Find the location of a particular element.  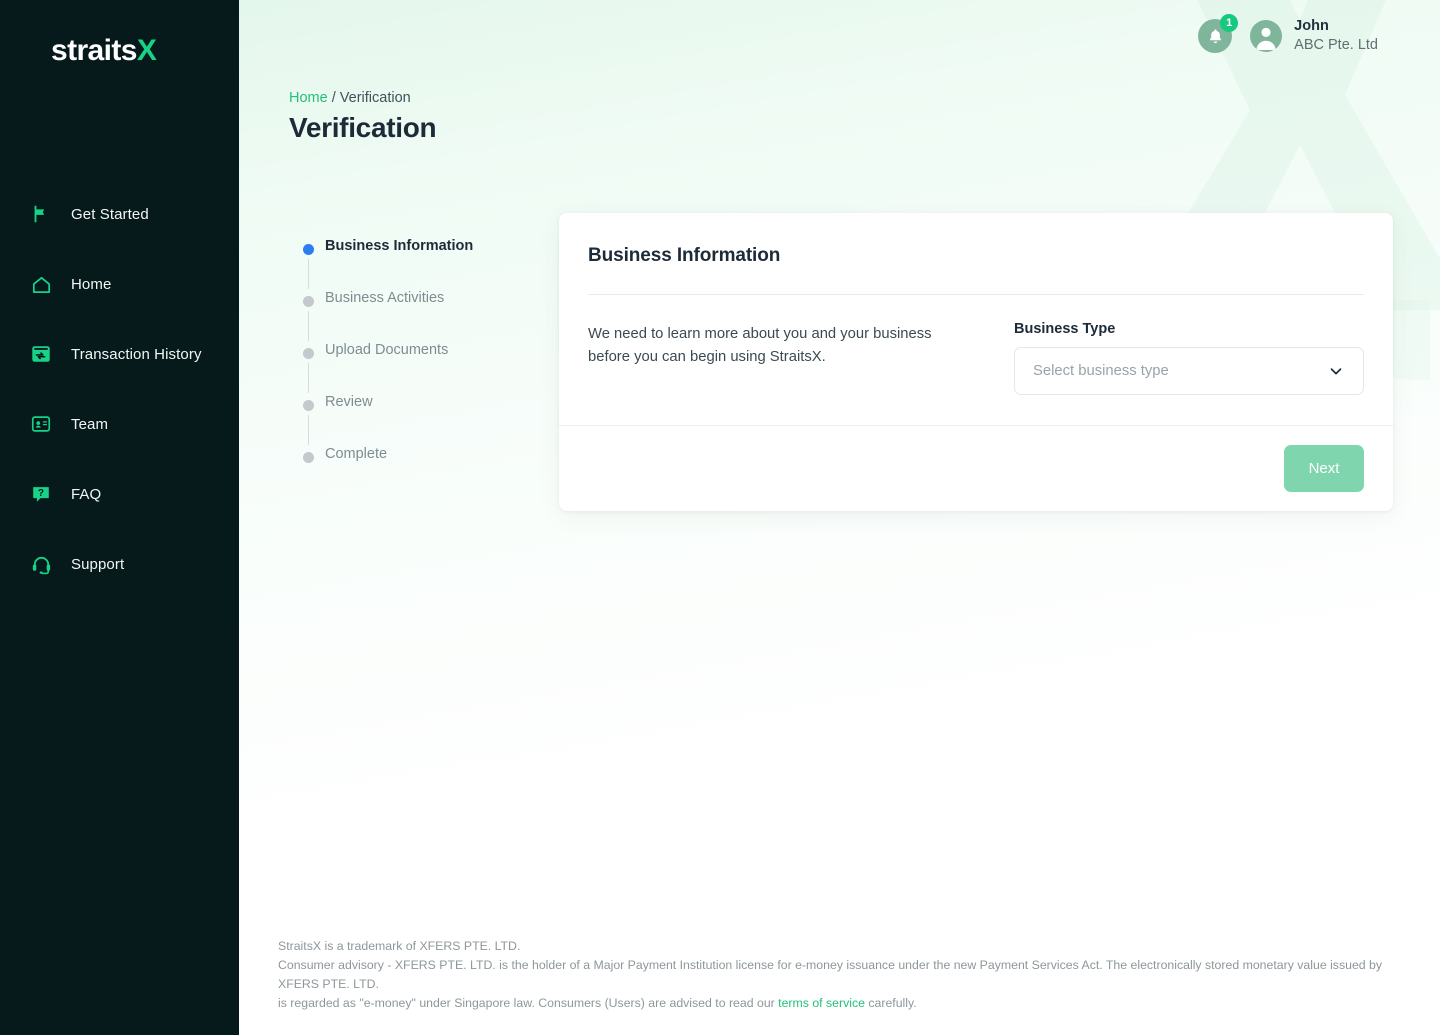

sidebar-item-transaction-history: Transaction History is located at coordinates (119, 354).